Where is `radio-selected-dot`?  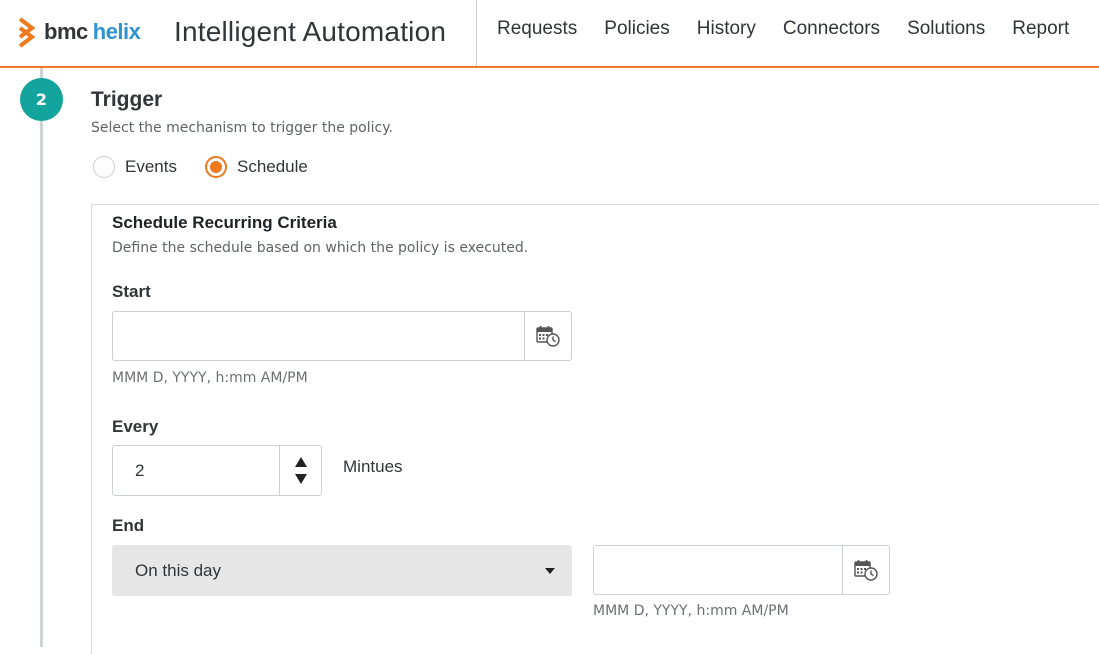
radio-selected-dot is located at coordinates (215, 167).